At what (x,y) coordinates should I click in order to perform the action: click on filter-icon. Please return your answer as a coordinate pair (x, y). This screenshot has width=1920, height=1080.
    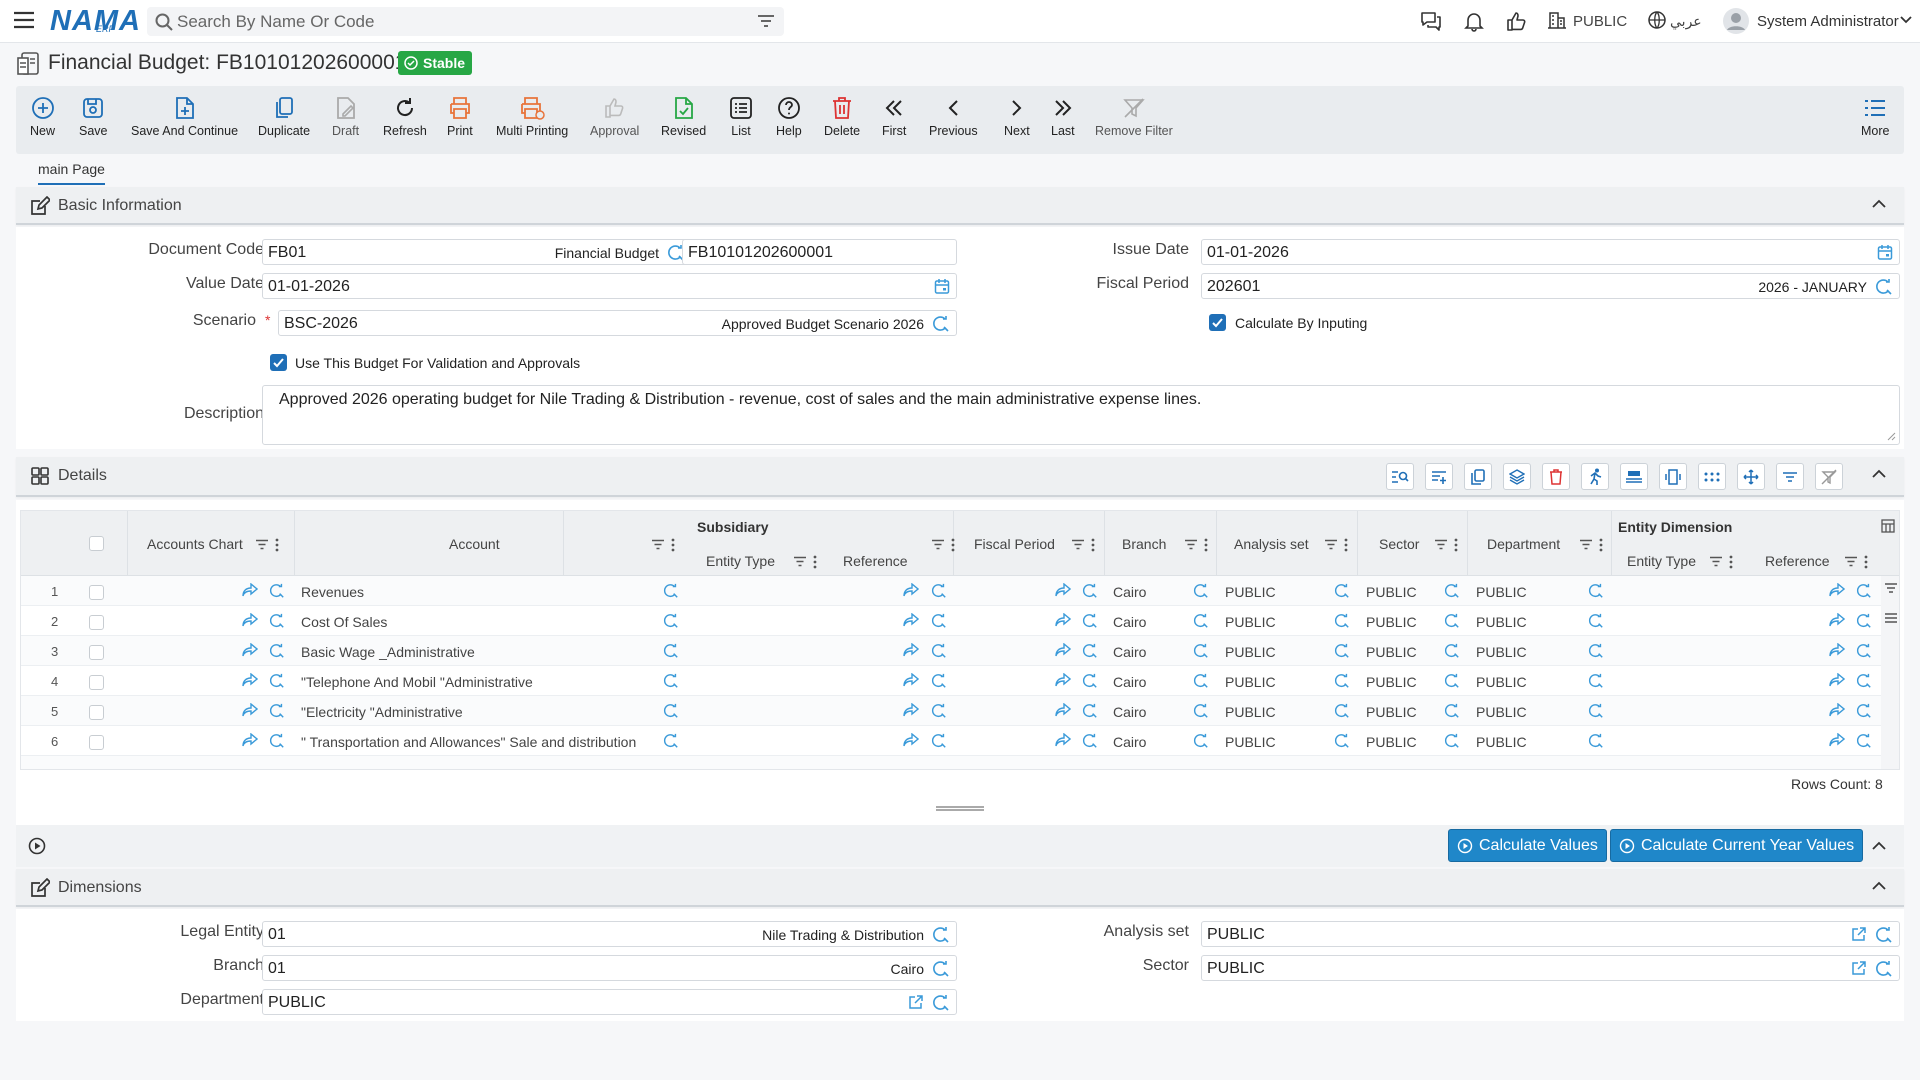
    Looking at the image, I should click on (1891, 588).